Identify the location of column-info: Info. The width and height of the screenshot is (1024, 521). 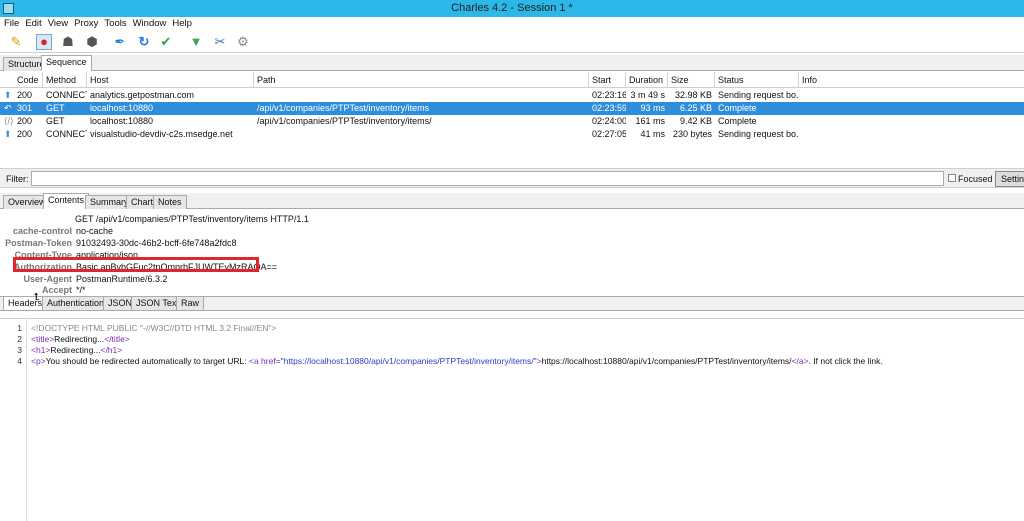
(911, 80).